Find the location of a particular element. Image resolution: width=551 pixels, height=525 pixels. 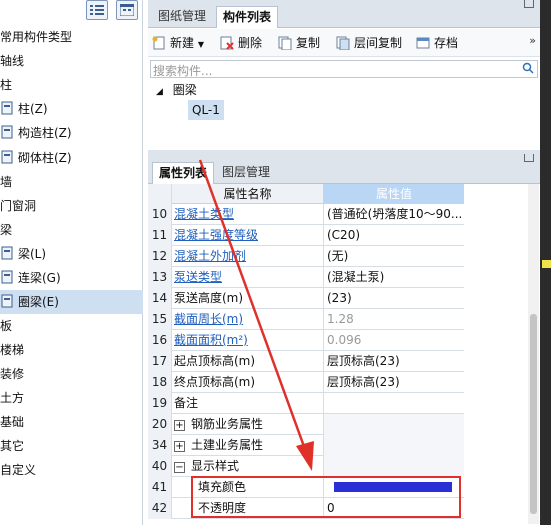

screen-edge is located at coordinates (545, 262).